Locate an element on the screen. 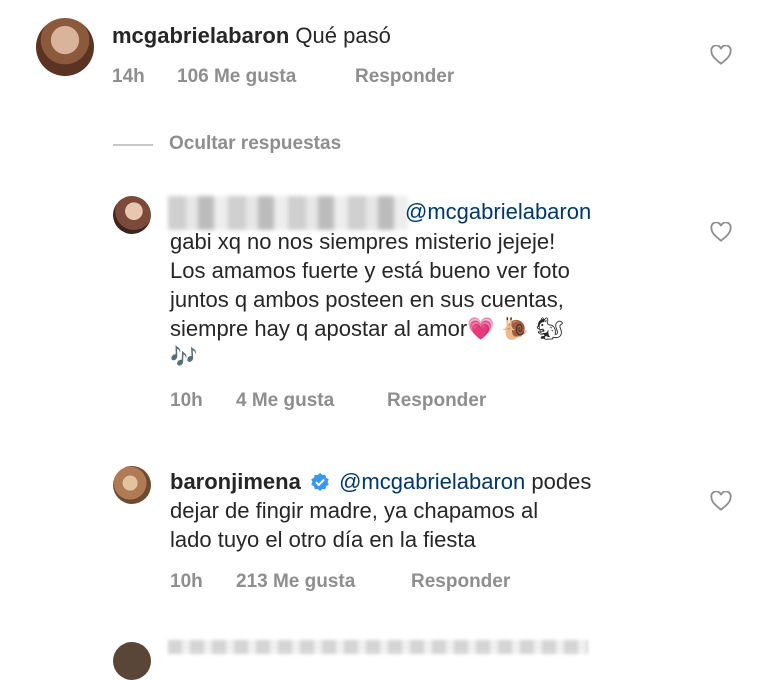 This screenshot has height=680, width=767. comment-username: mcgabrielabaron is located at coordinates (200, 35).